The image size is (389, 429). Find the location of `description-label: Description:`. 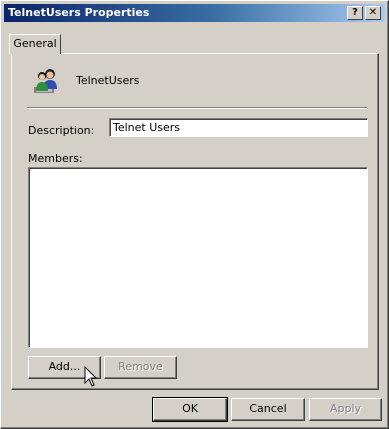

description-label: Description: is located at coordinates (61, 130).